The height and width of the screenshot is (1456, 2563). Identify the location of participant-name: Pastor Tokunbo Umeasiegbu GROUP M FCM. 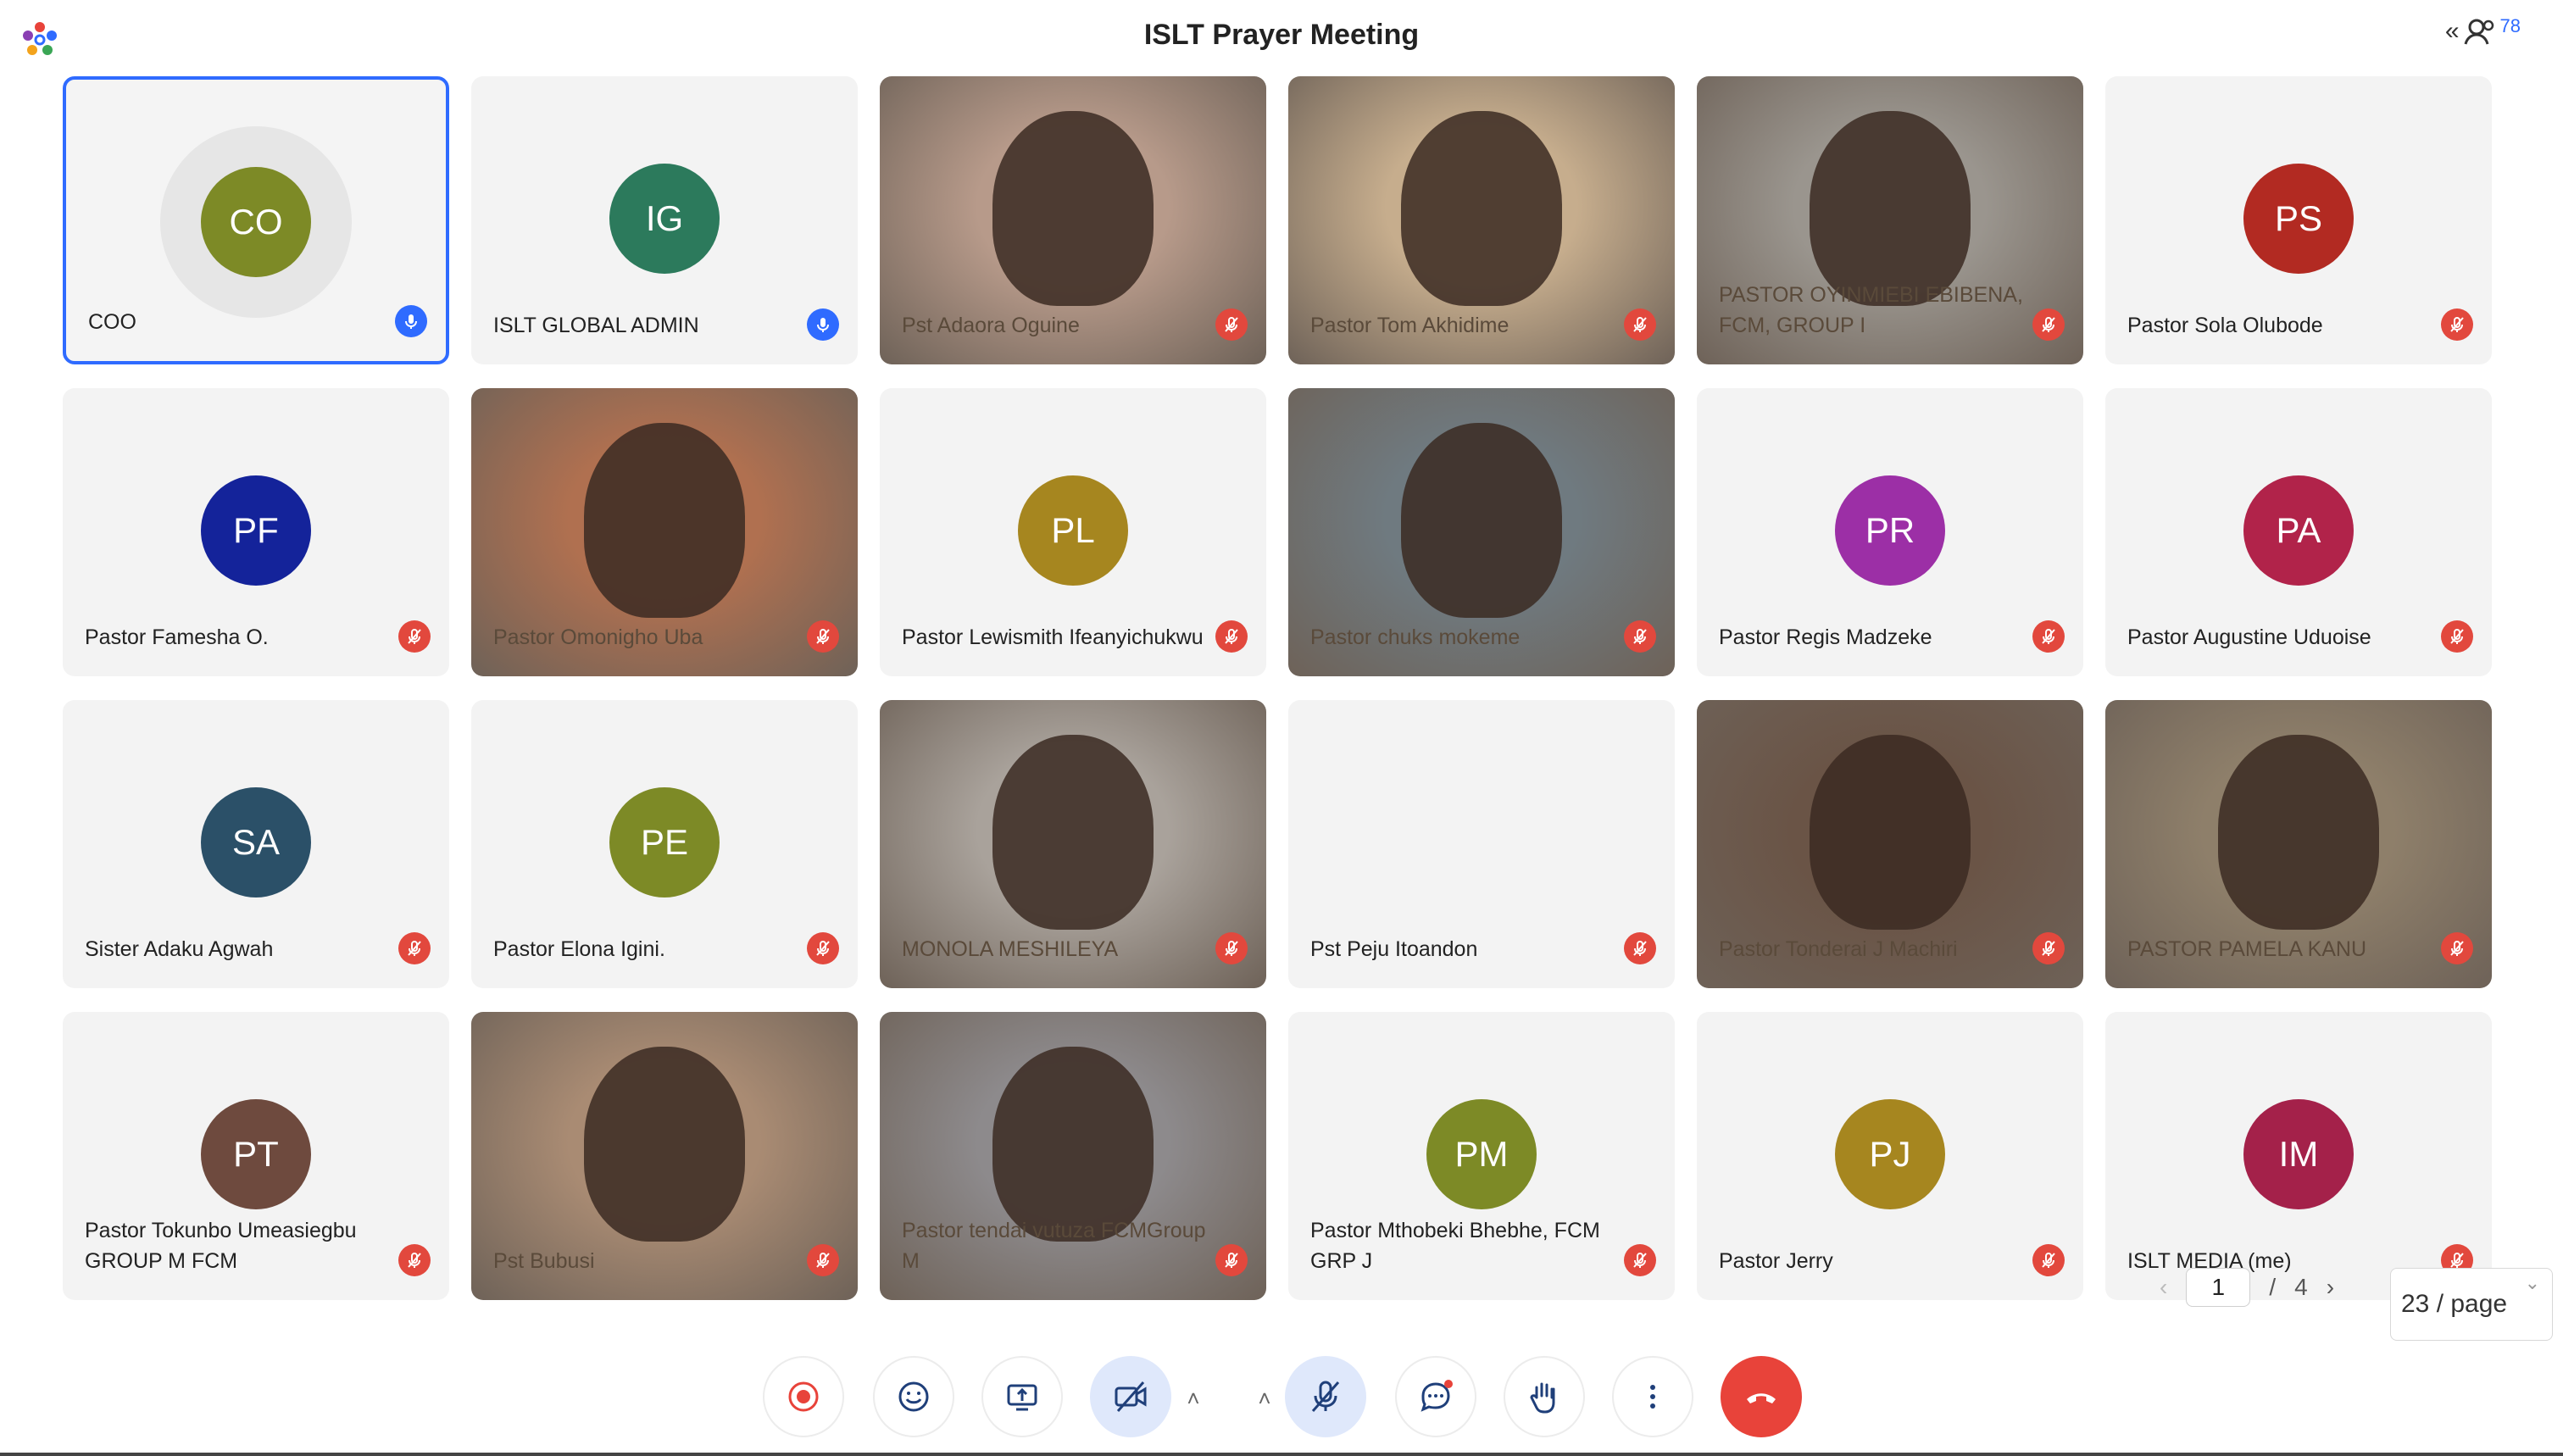
(221, 1246).